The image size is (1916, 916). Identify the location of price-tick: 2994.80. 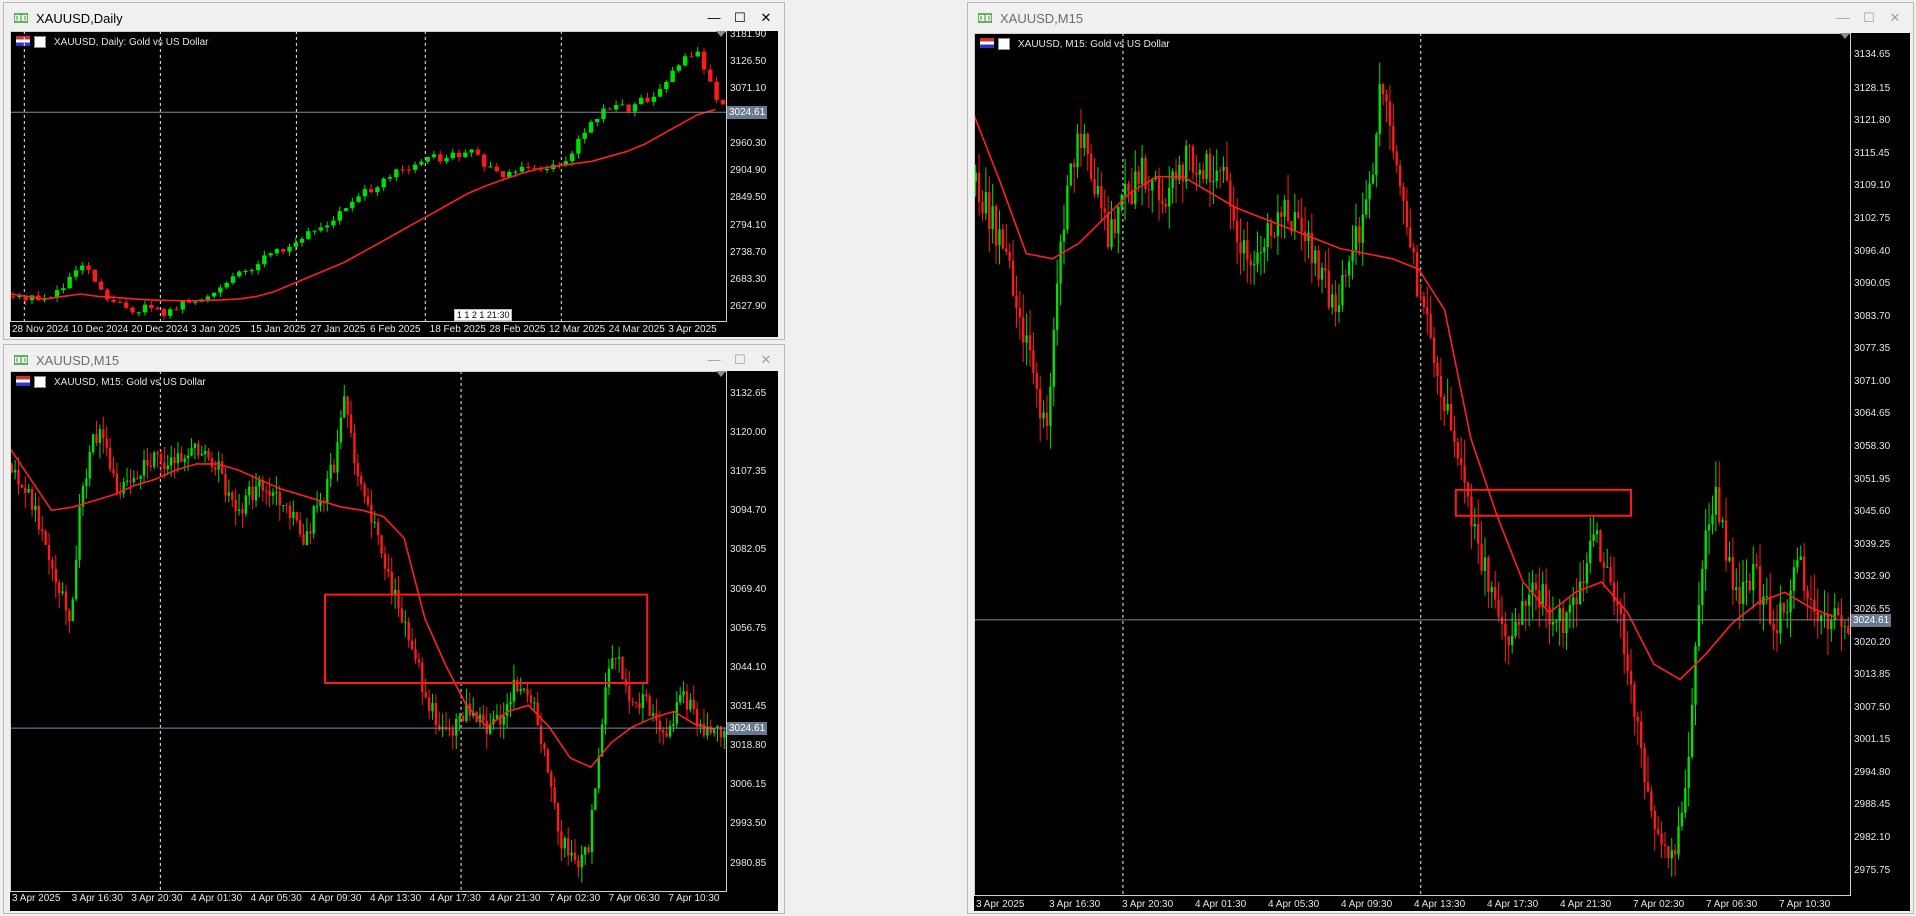
(1872, 772).